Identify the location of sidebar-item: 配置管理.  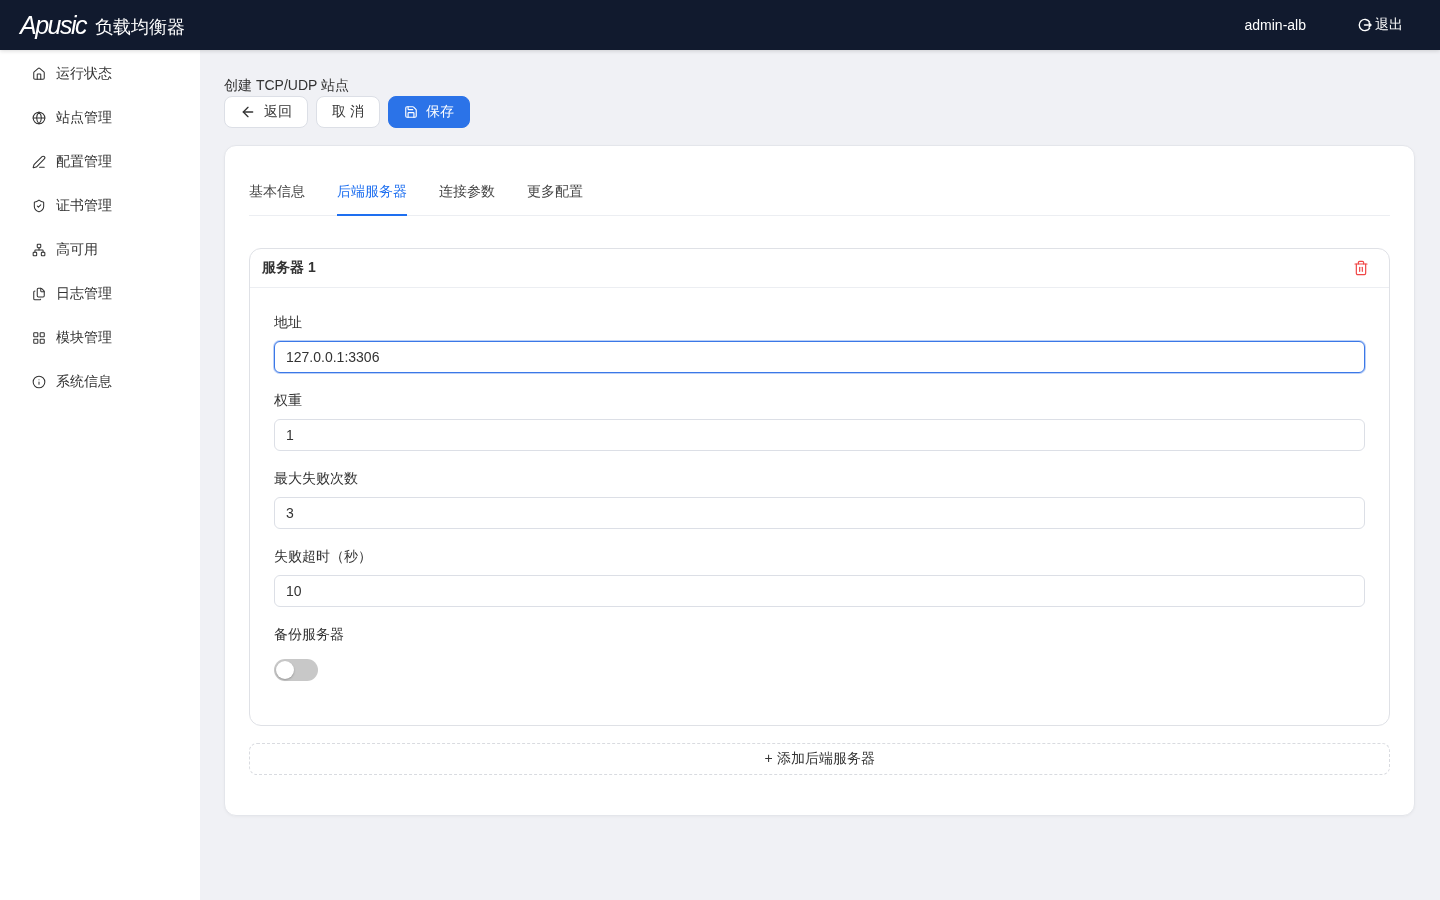
(100, 162).